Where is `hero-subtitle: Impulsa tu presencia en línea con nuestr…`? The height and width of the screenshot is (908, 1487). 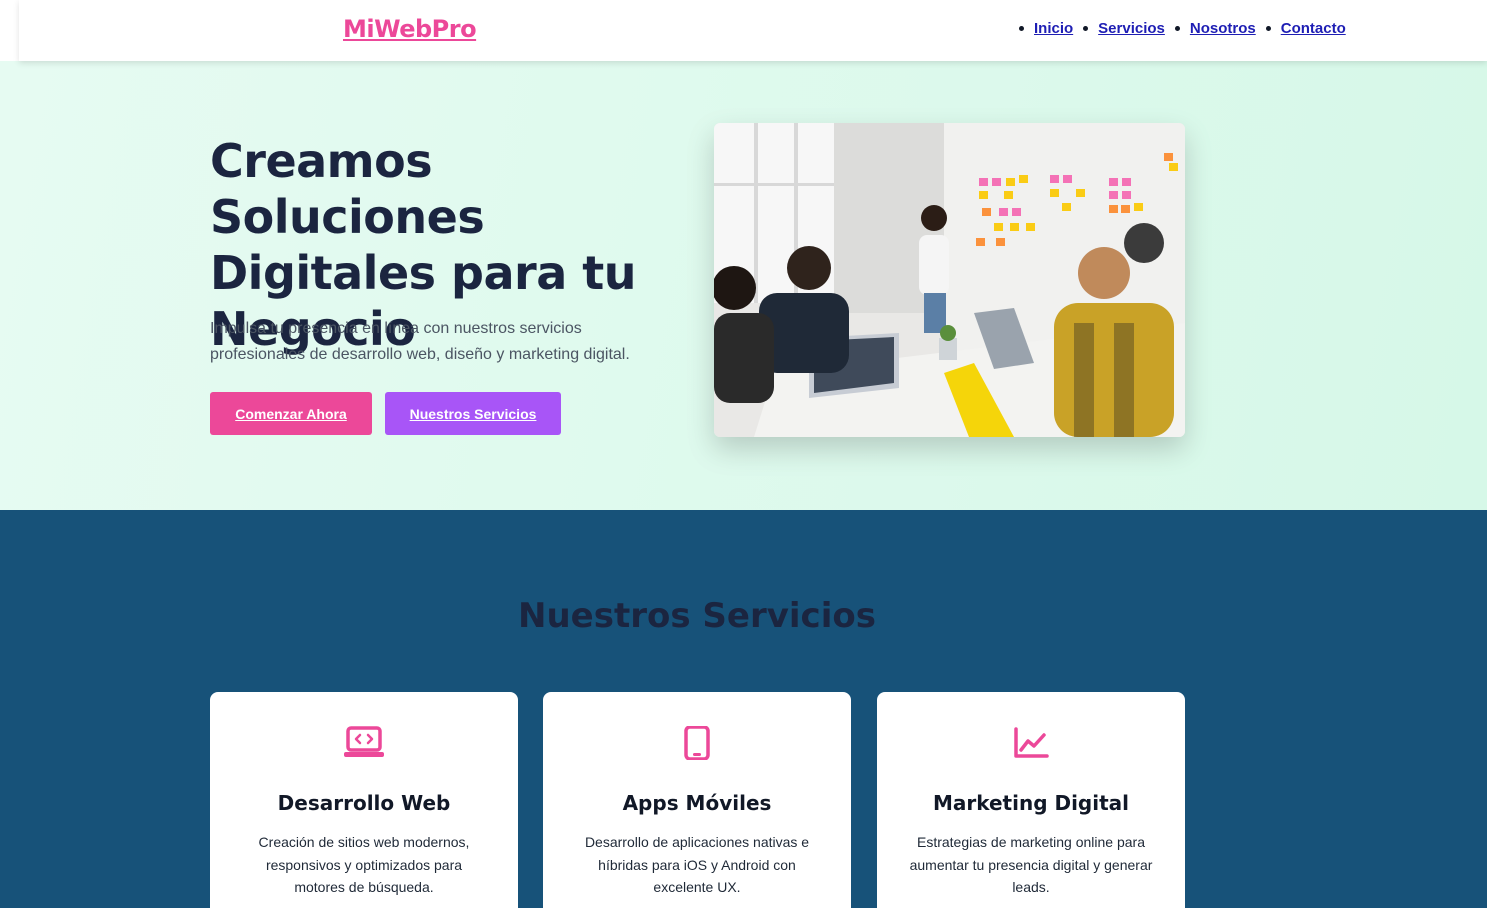 hero-subtitle: Impulsa tu presencia en línea con nuestr… is located at coordinates (420, 341).